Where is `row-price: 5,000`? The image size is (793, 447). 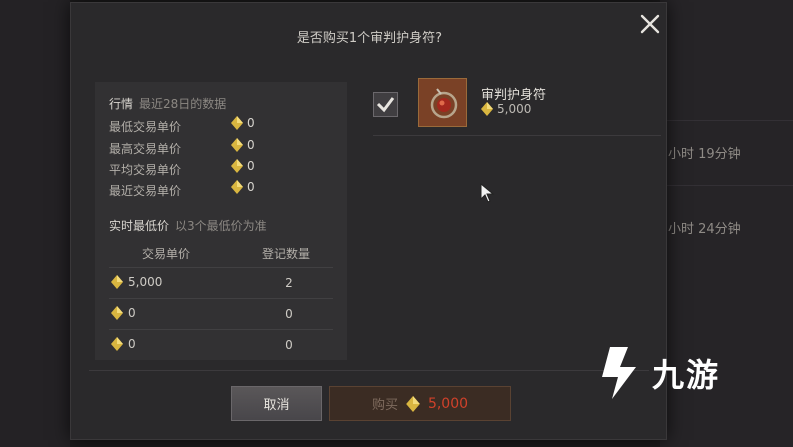
row-price: 5,000 is located at coordinates (136, 282).